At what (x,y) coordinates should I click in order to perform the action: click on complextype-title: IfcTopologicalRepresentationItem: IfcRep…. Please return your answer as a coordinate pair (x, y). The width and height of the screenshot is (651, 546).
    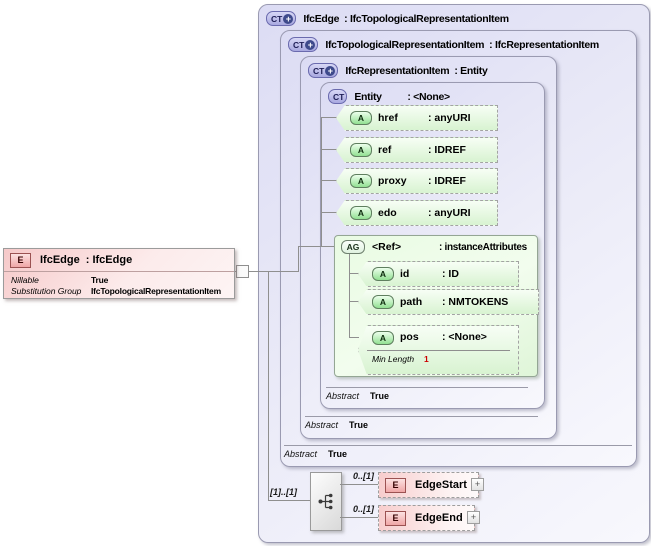
    Looking at the image, I should click on (462, 44).